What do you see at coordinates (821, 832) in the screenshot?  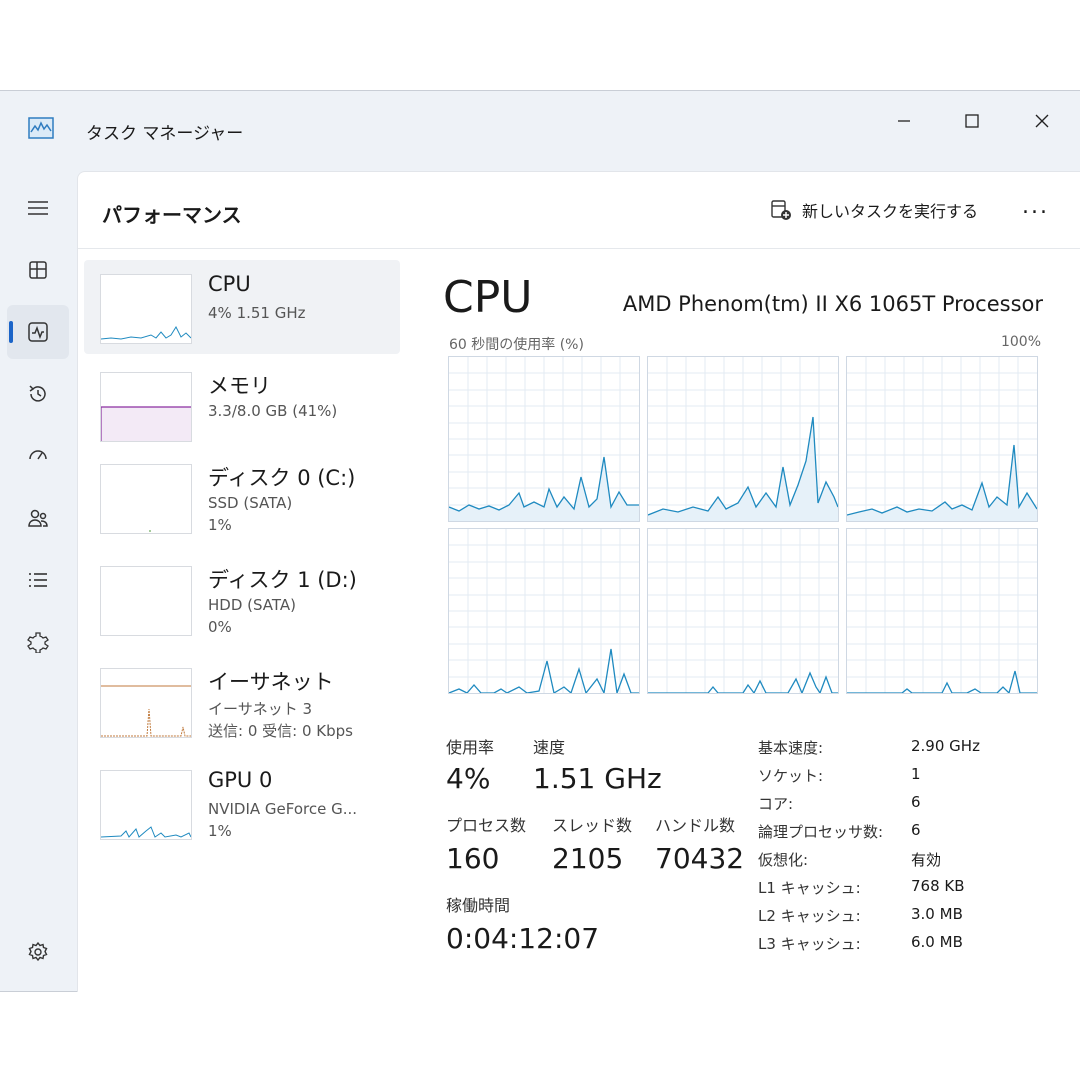 I see `spec-label: 論理プロセッサ数:` at bounding box center [821, 832].